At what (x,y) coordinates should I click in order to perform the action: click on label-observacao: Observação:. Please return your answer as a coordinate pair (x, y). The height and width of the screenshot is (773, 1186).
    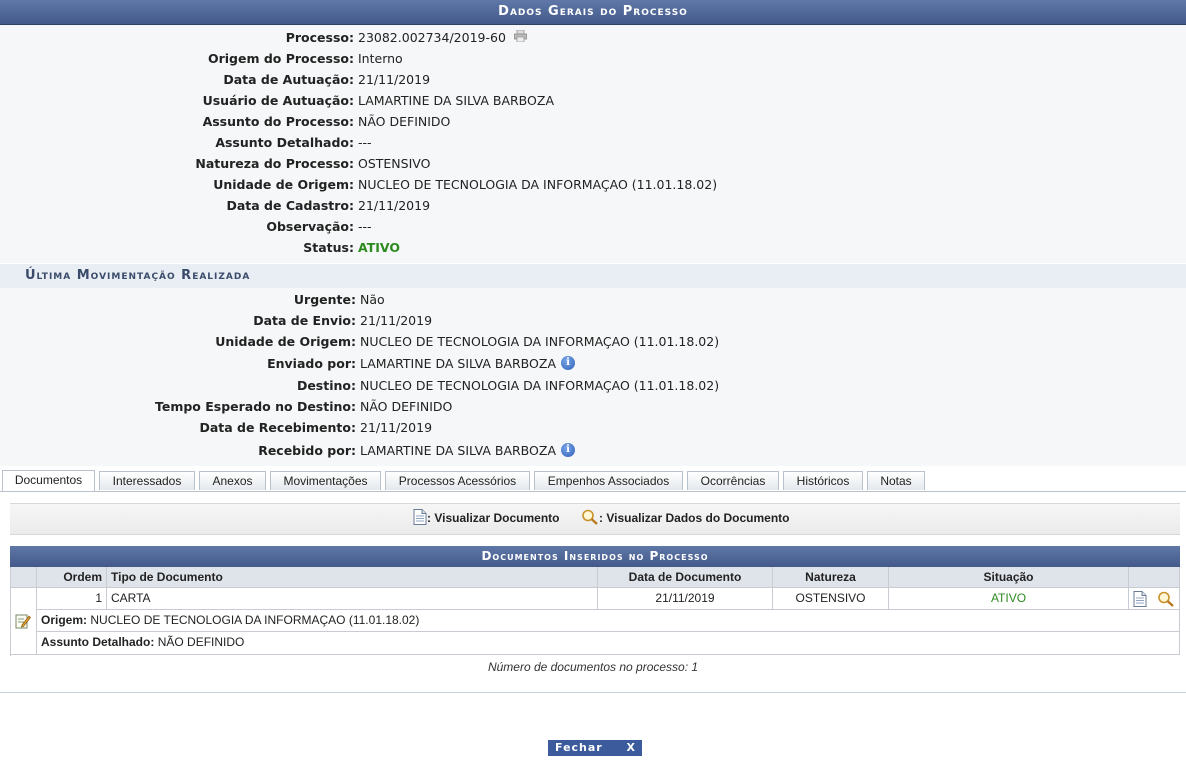
    Looking at the image, I should click on (310, 226).